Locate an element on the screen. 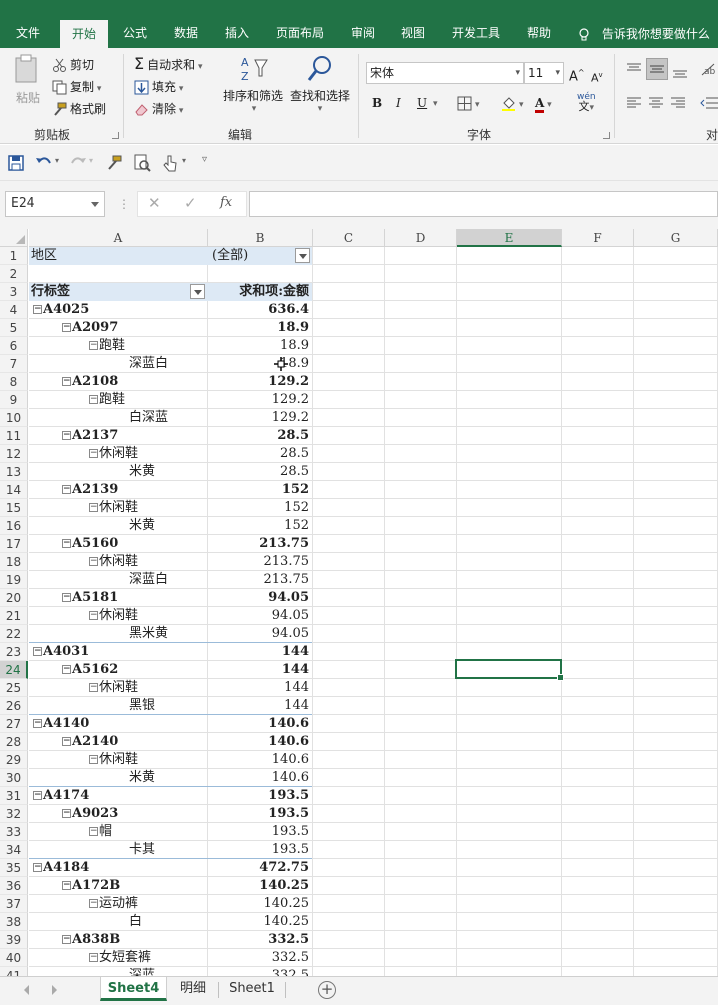  row-header-40: 40 is located at coordinates (14, 958).